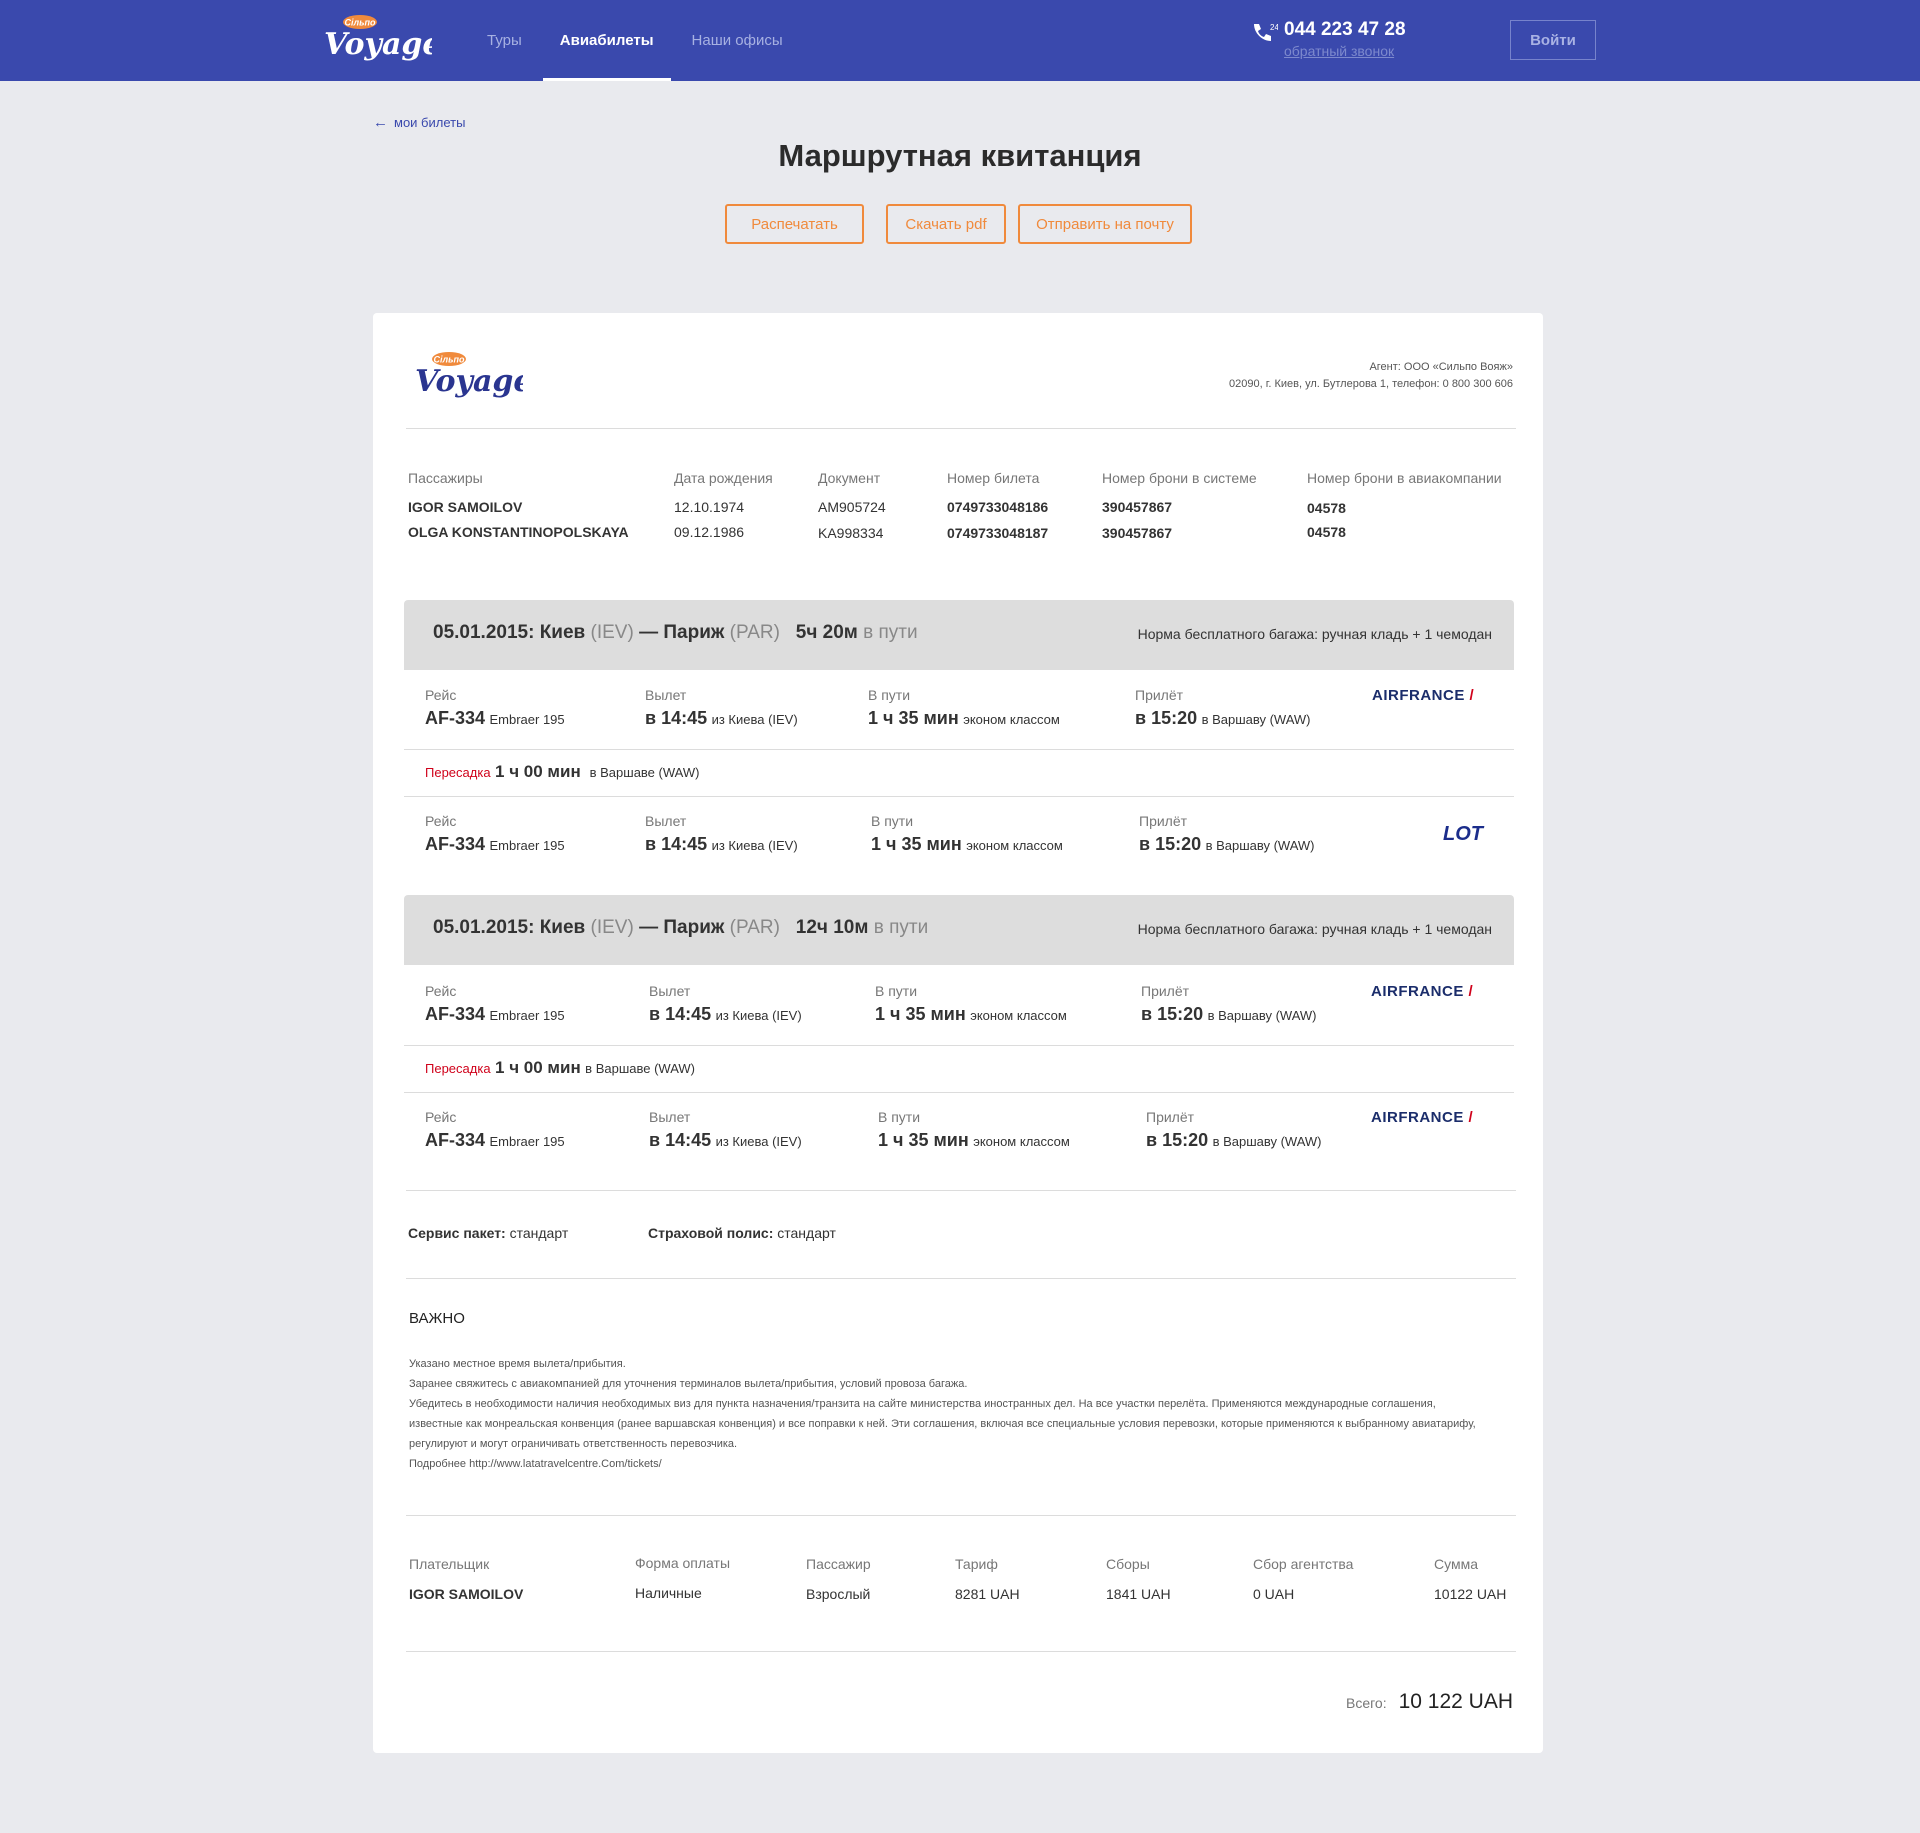 The height and width of the screenshot is (1833, 1920). Describe the element at coordinates (998, 507) in the screenshot. I see `ticket-number: 0749733048186` at that location.